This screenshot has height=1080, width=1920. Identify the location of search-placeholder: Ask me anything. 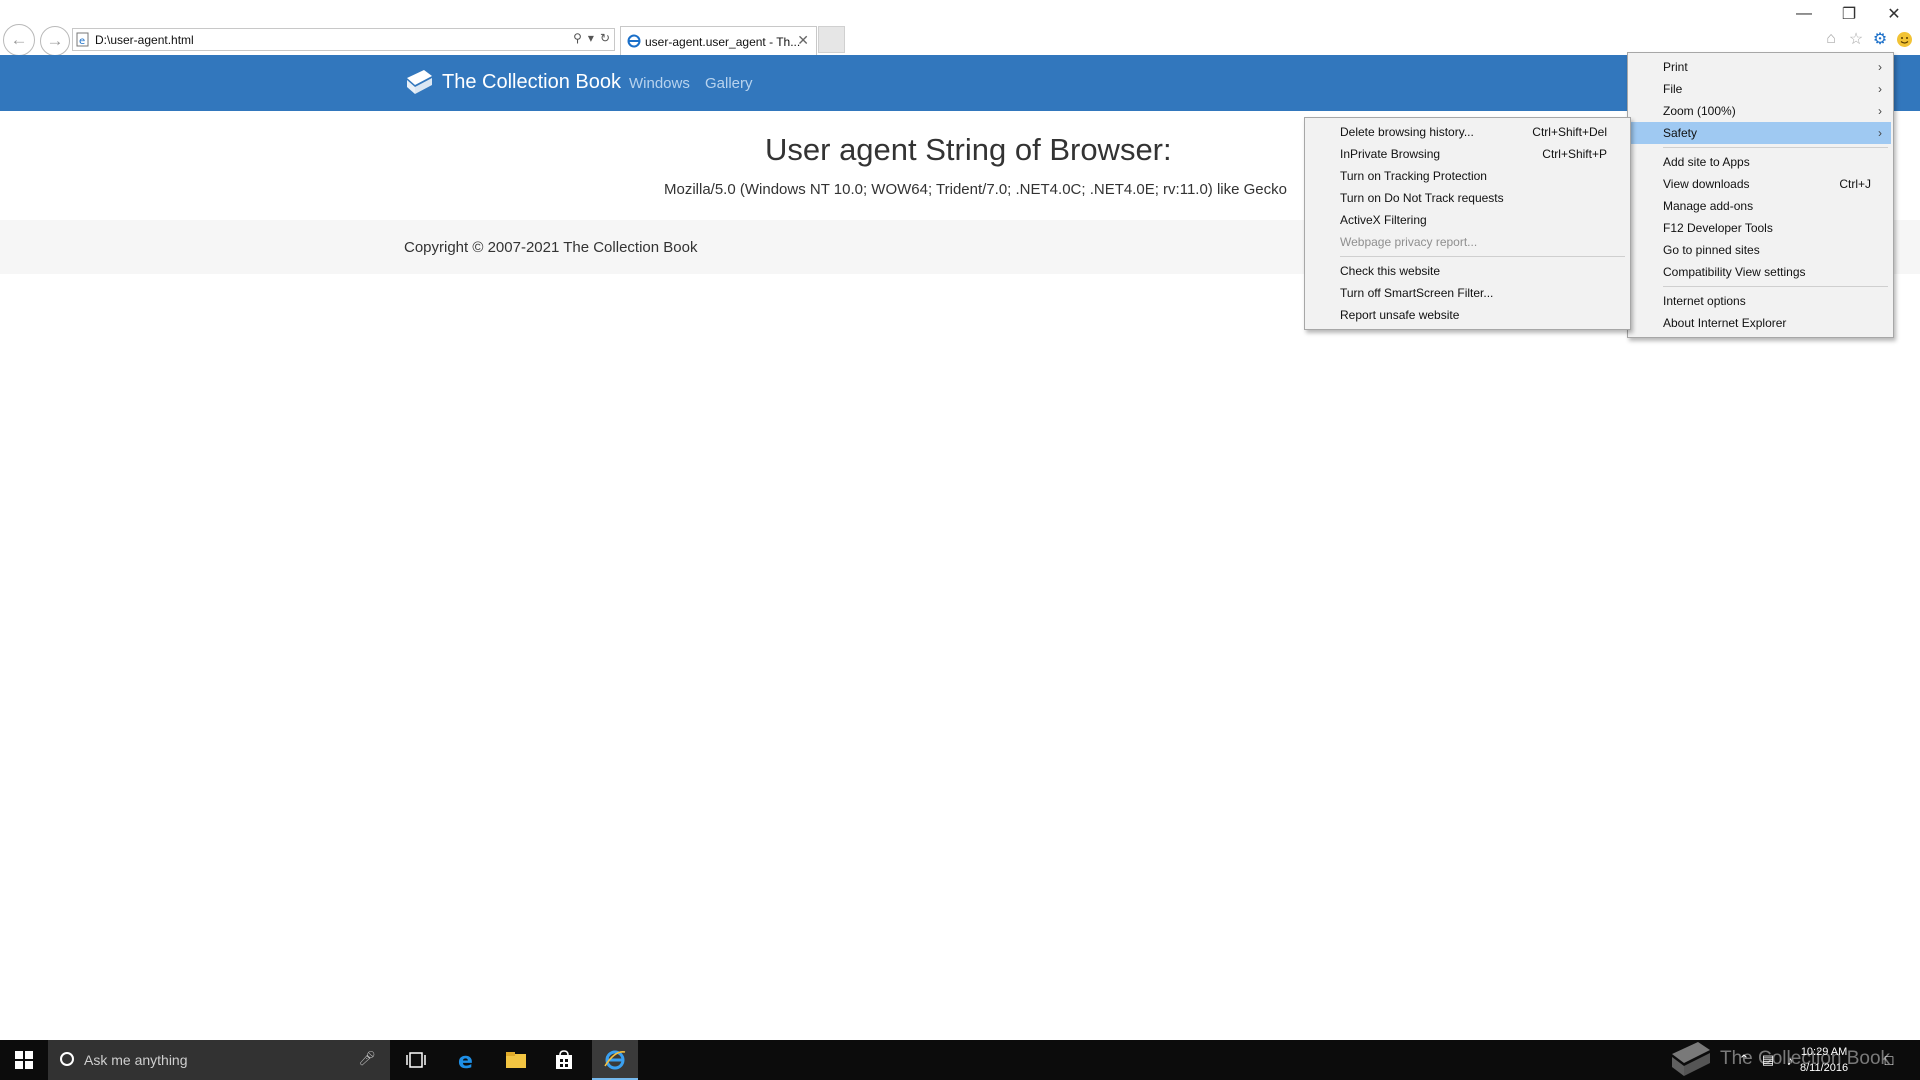
(136, 1060).